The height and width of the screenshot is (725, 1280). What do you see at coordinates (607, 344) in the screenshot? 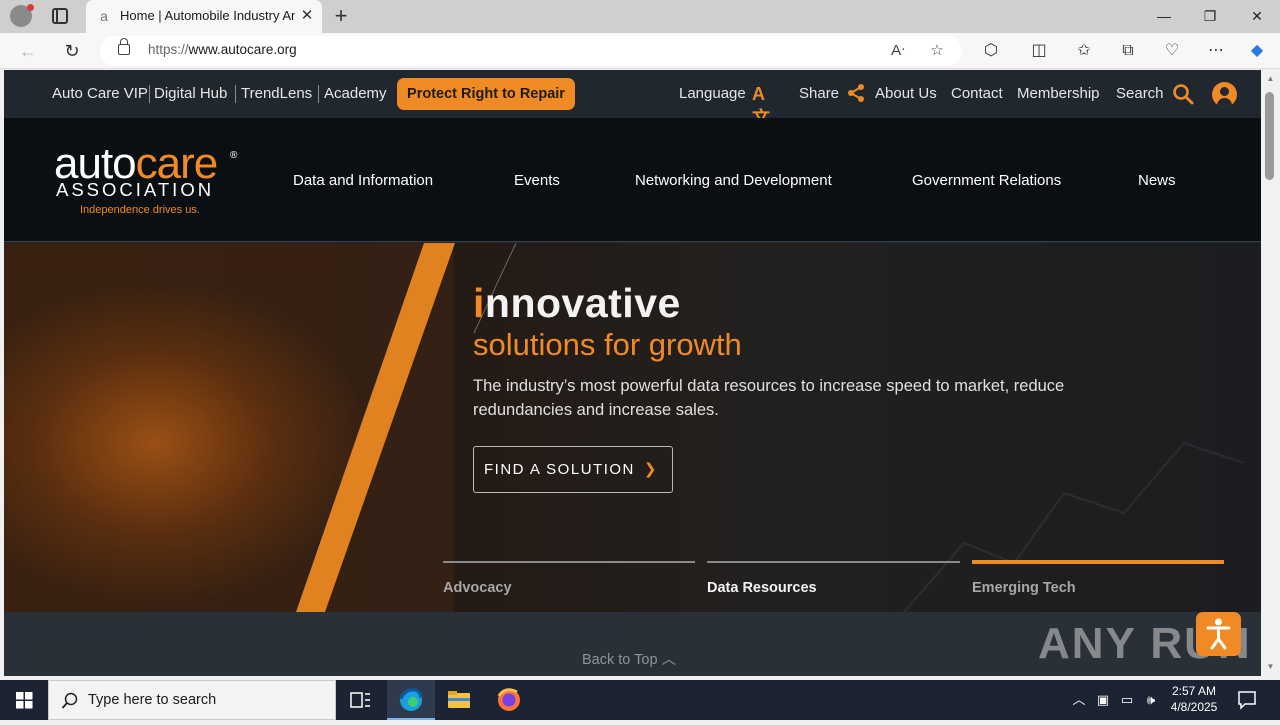
I see `hero-subheadline: solutions for growth` at bounding box center [607, 344].